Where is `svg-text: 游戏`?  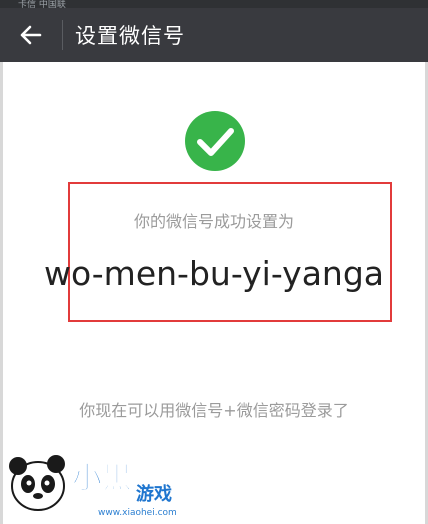 svg-text: 游戏 is located at coordinates (154, 494).